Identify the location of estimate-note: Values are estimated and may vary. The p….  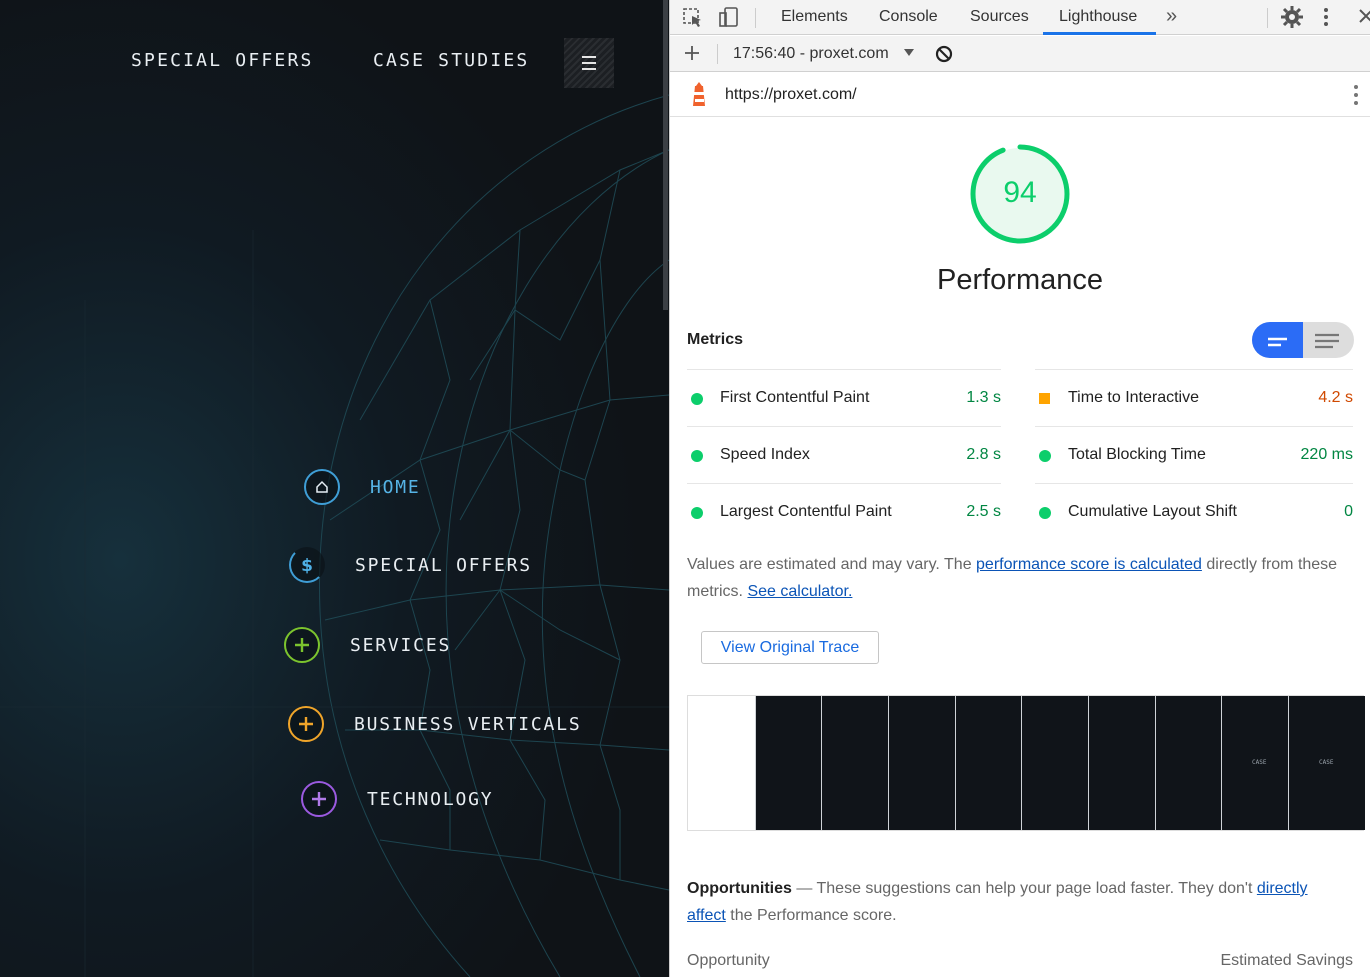
(1017, 578).